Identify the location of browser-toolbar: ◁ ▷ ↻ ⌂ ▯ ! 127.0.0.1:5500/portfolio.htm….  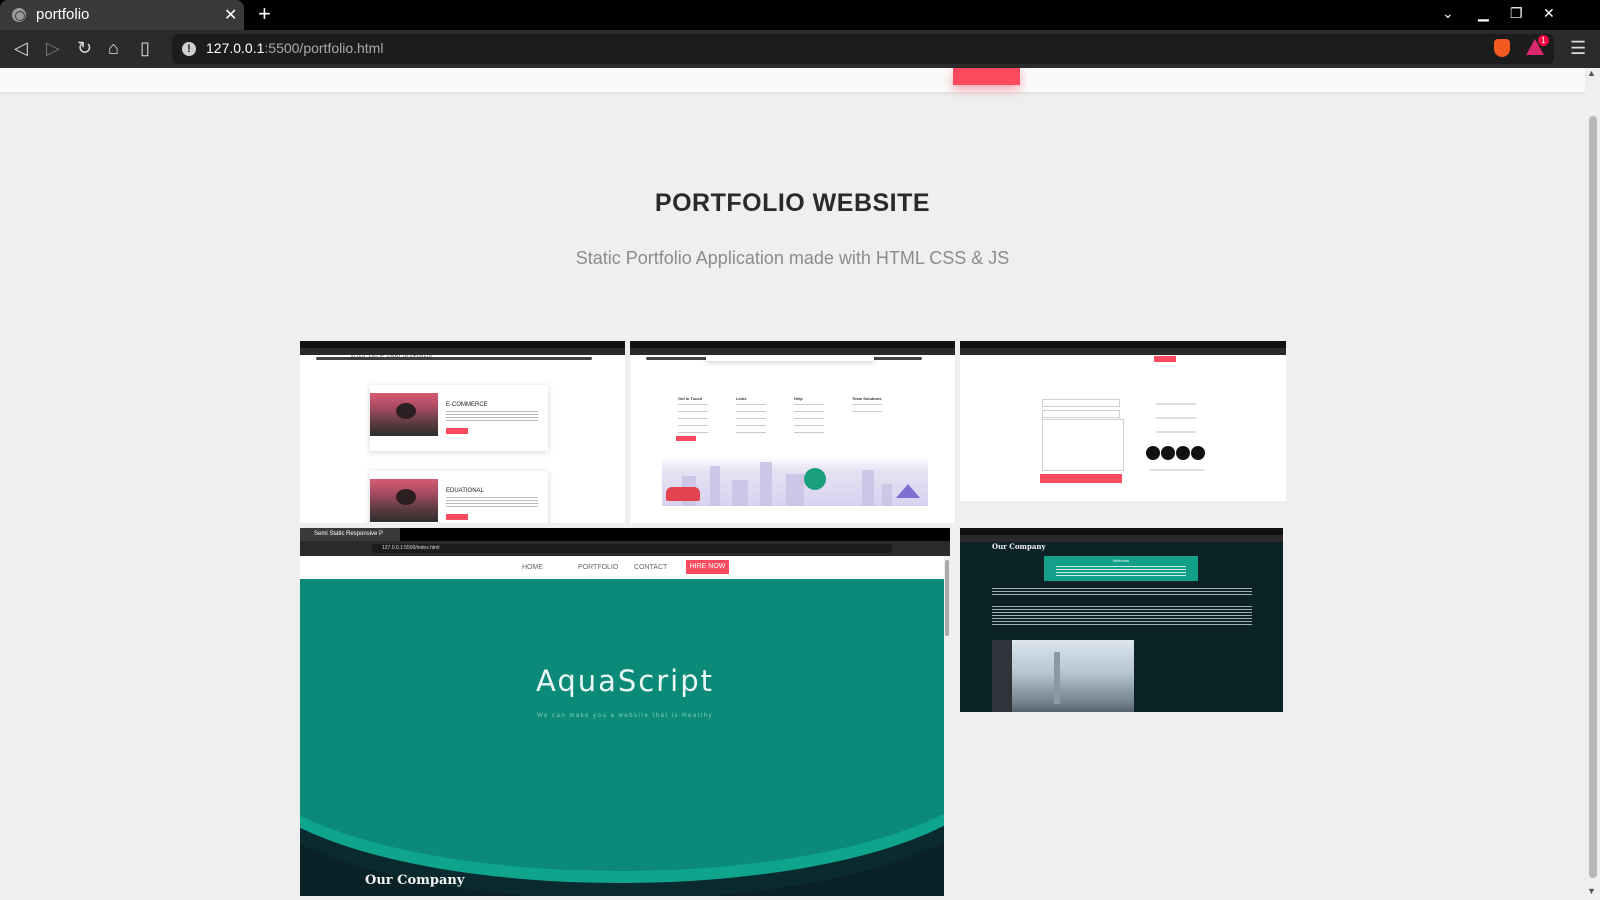
(800, 49).